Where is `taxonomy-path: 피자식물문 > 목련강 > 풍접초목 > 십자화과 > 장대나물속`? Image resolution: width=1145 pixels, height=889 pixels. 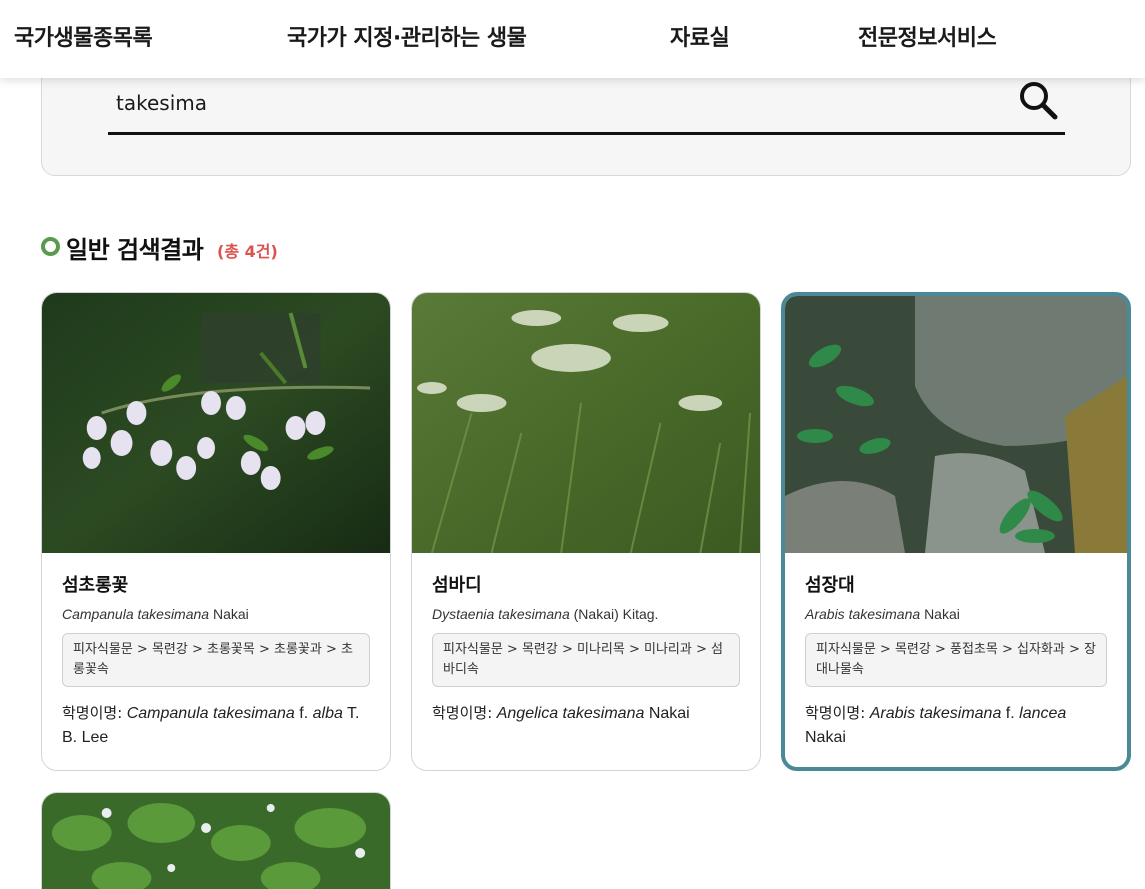 taxonomy-path: 피자식물문 > 목련강 > 풍접초목 > 십자화과 > 장대나물속 is located at coordinates (956, 660).